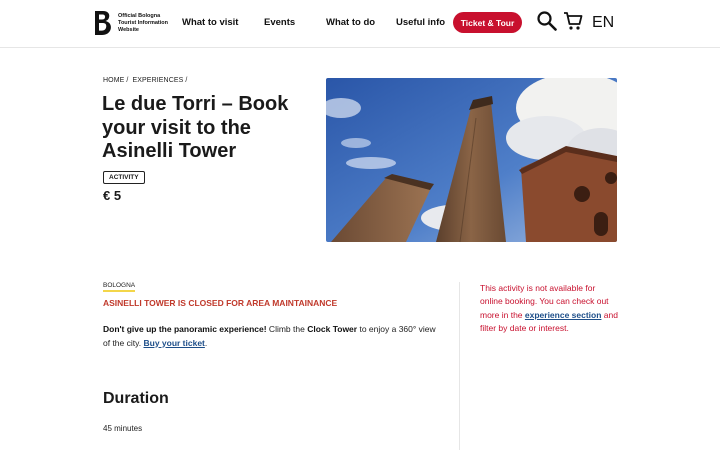  I want to click on buy-ticket-link: Buy your ticket, so click(173, 343).